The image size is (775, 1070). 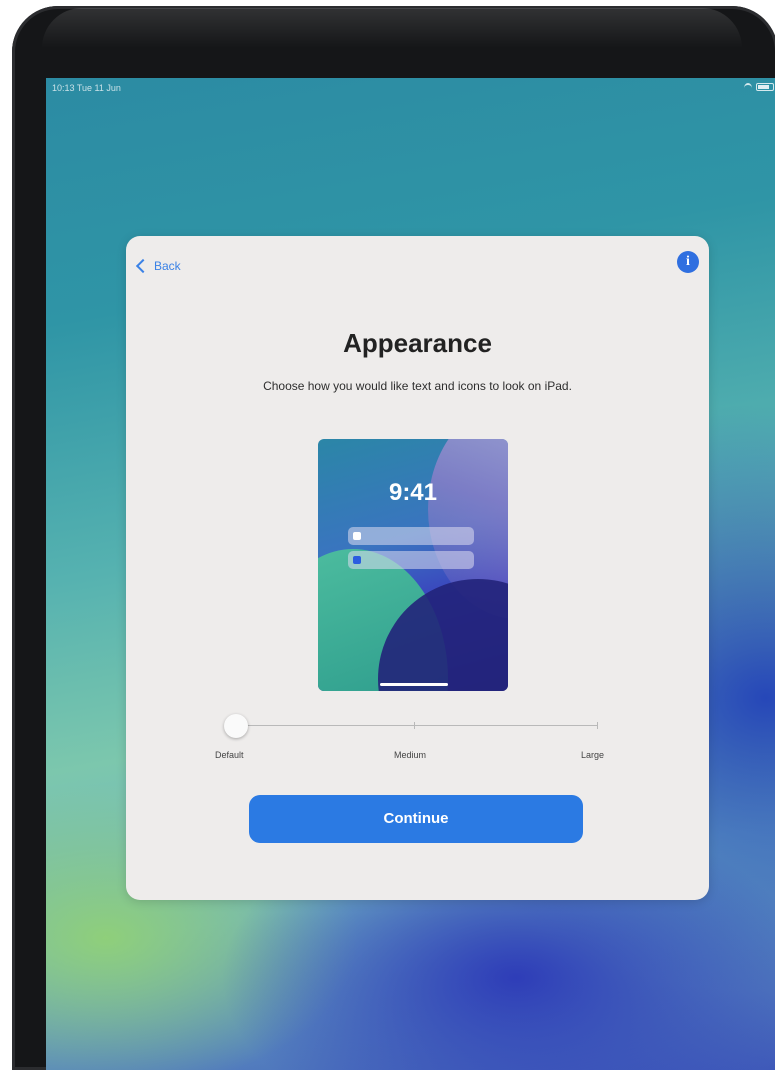 What do you see at coordinates (414, 684) in the screenshot?
I see `preview-home-indicator` at bounding box center [414, 684].